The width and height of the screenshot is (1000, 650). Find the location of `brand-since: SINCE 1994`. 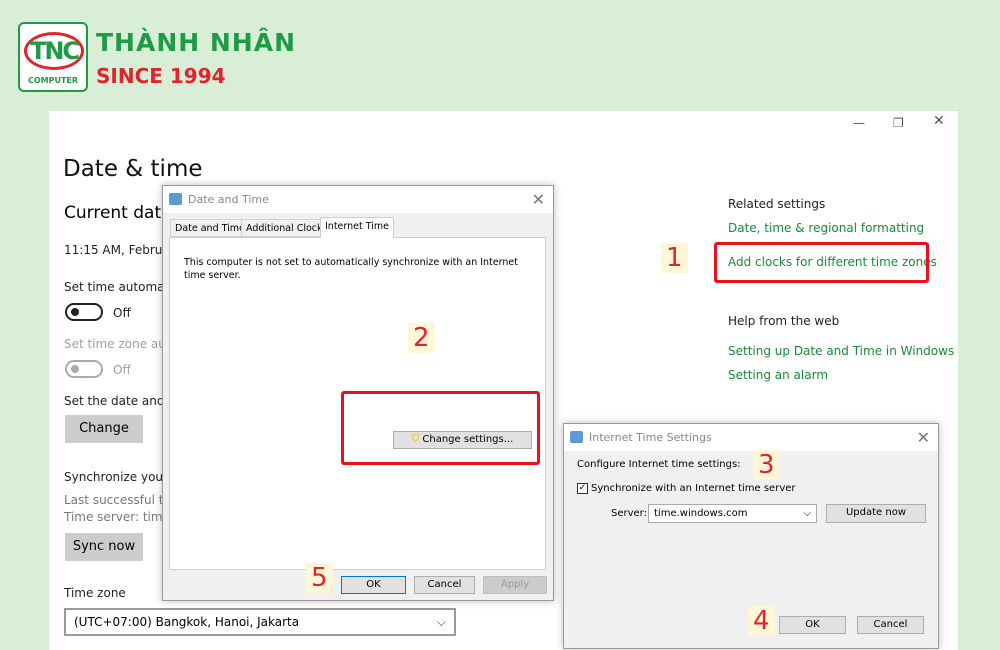

brand-since: SINCE 1994 is located at coordinates (161, 76).